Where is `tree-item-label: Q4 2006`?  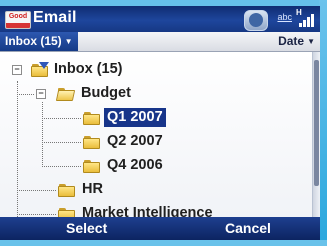
tree-item-label: Q4 2006 is located at coordinates (135, 165).